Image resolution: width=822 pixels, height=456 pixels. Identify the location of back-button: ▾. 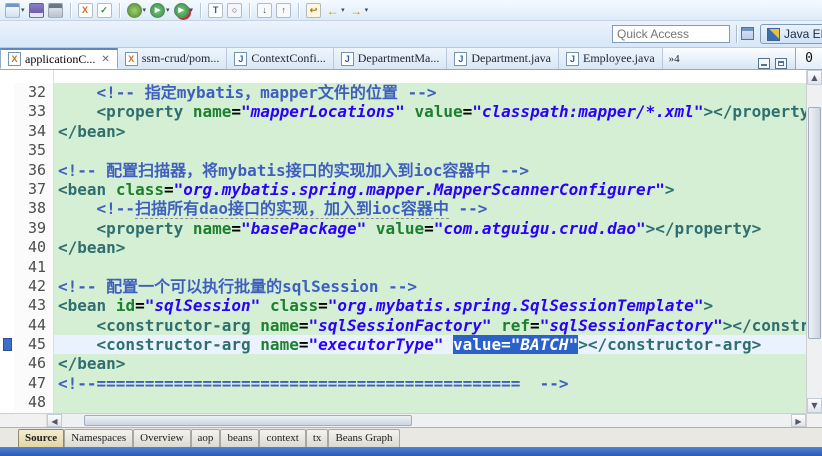
(335, 10).